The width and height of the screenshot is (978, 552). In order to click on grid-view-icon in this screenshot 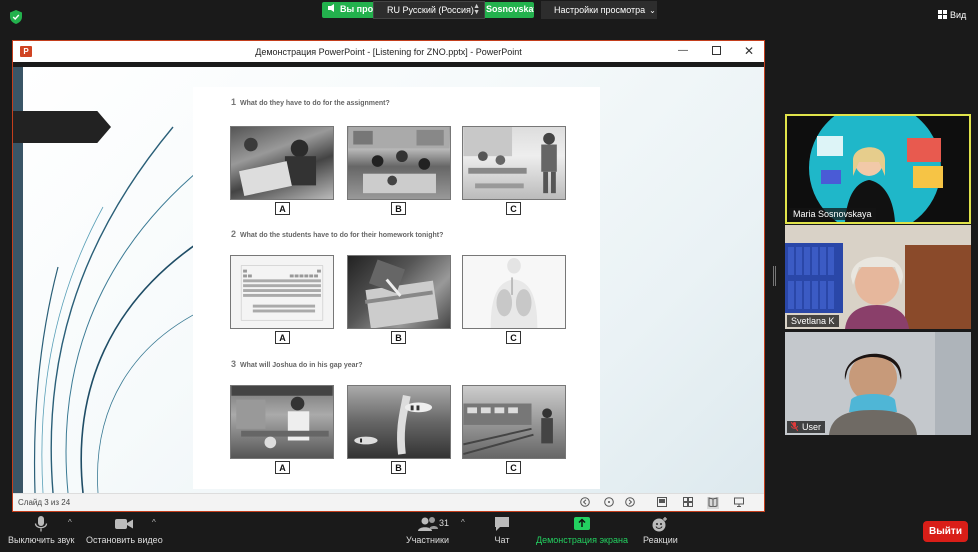, I will do `click(942, 14)`.